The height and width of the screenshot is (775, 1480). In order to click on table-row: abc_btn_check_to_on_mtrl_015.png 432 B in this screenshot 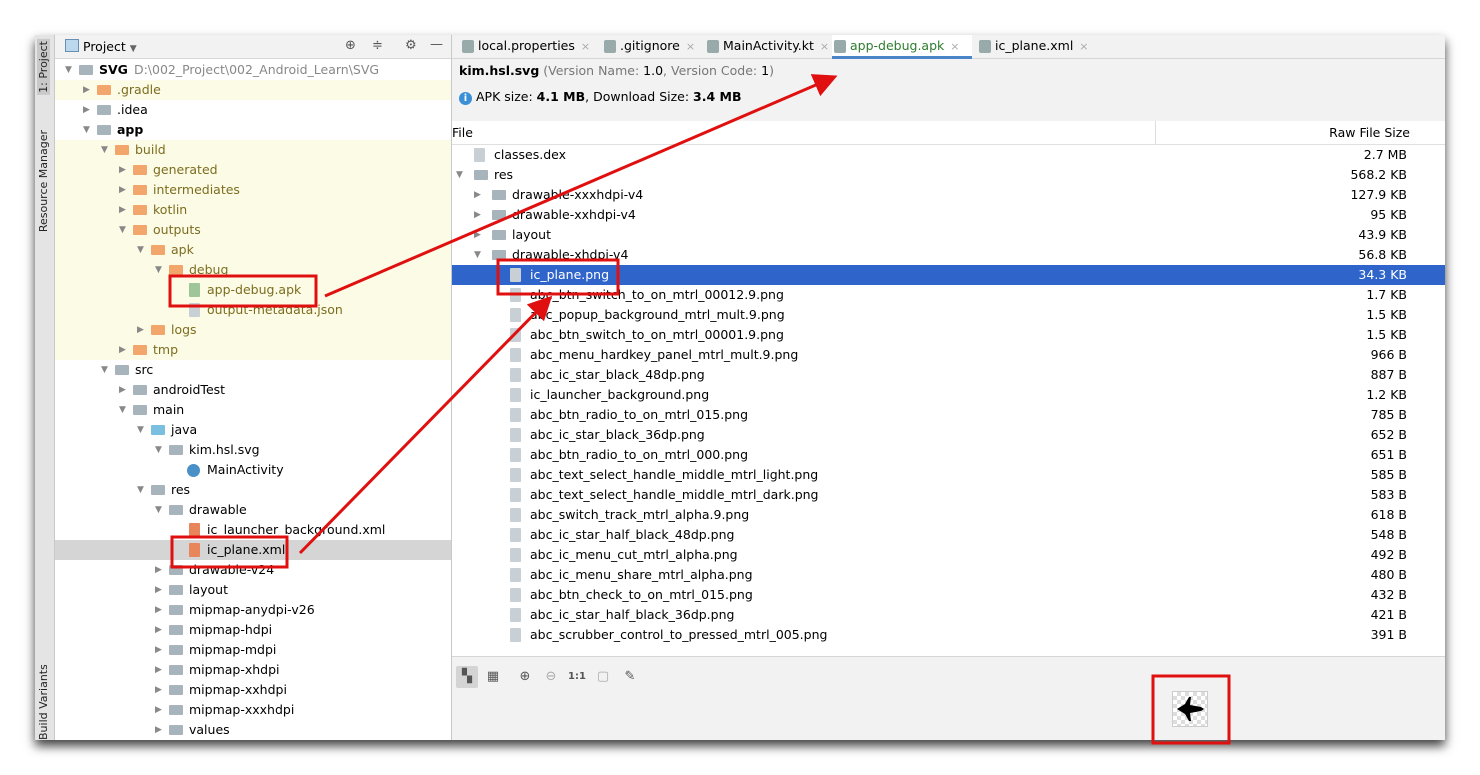, I will do `click(948, 595)`.